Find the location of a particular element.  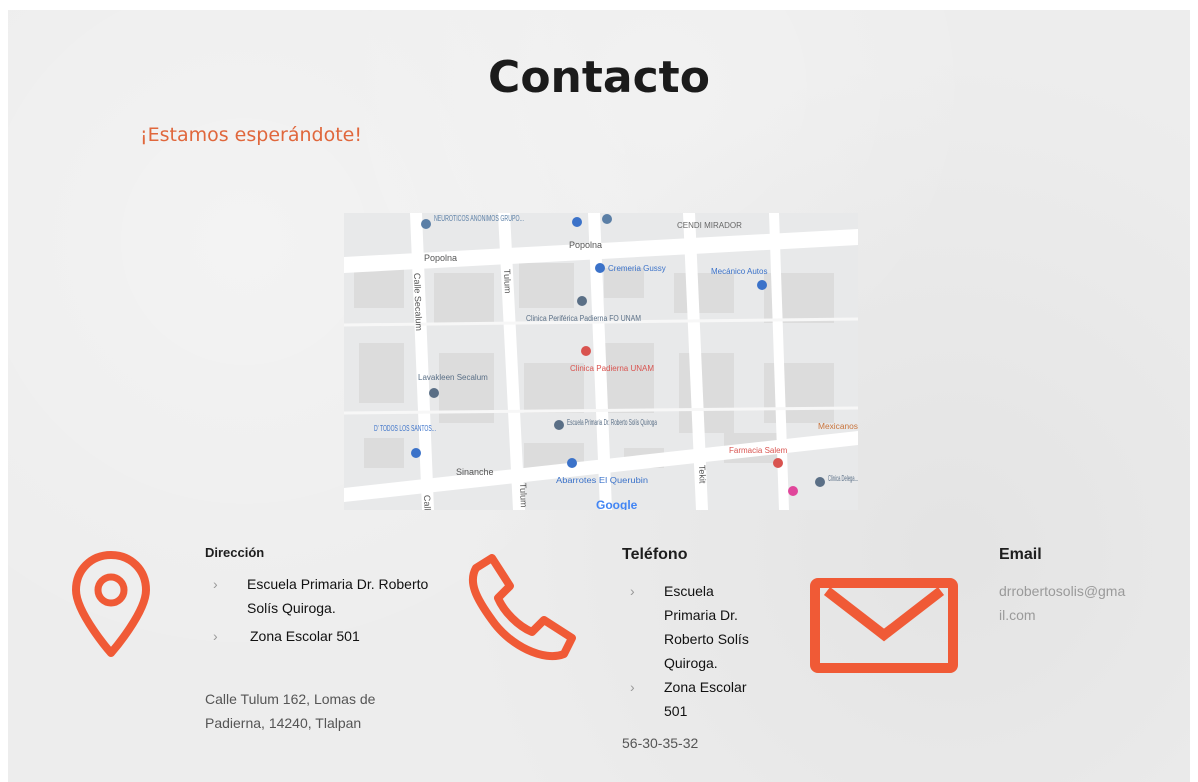

map-place-label: Mecánico Autos is located at coordinates (739, 271).